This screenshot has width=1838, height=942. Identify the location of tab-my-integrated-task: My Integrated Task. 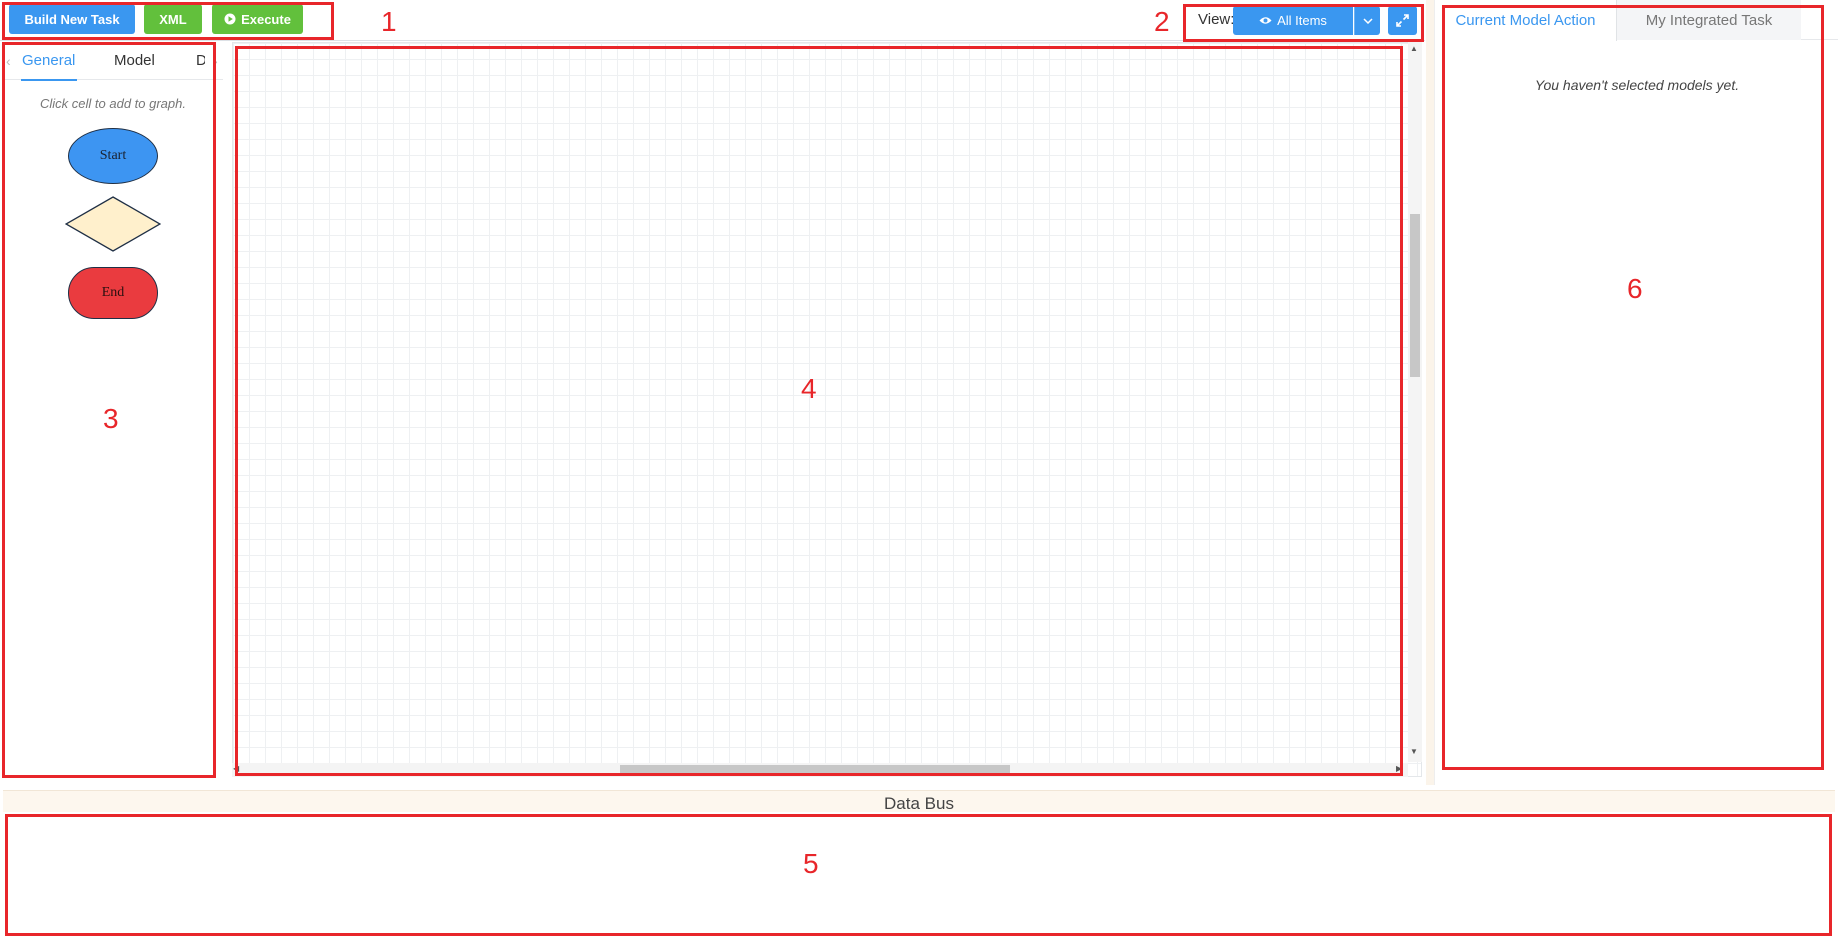
(1709, 20).